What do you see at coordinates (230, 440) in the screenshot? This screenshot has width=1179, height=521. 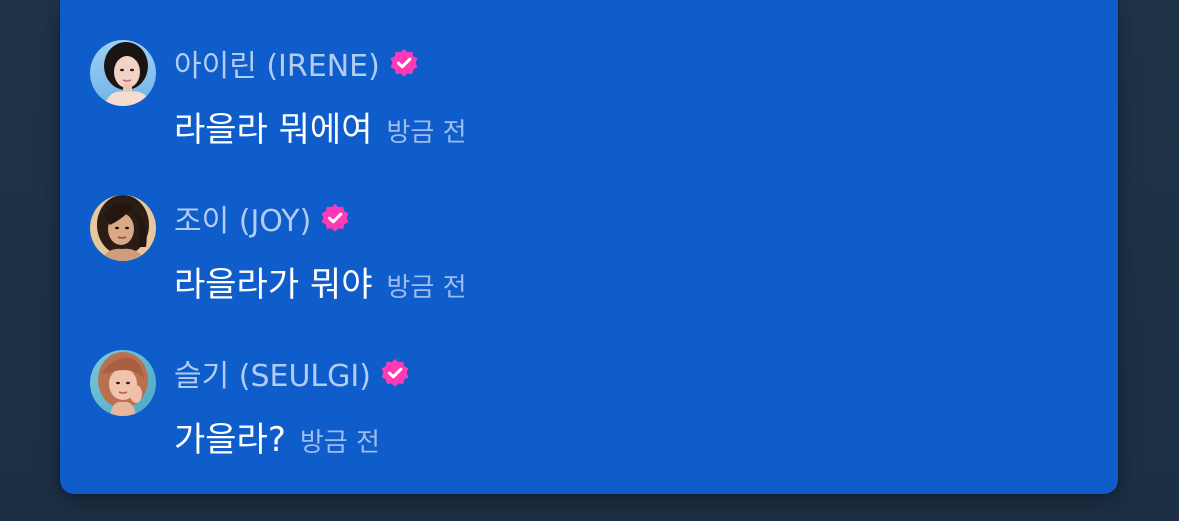 I see `message-text: 가을라?` at bounding box center [230, 440].